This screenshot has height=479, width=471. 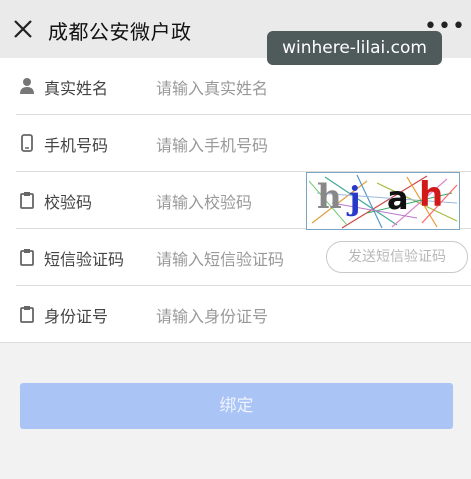 What do you see at coordinates (27, 86) in the screenshot?
I see `person-icon` at bounding box center [27, 86].